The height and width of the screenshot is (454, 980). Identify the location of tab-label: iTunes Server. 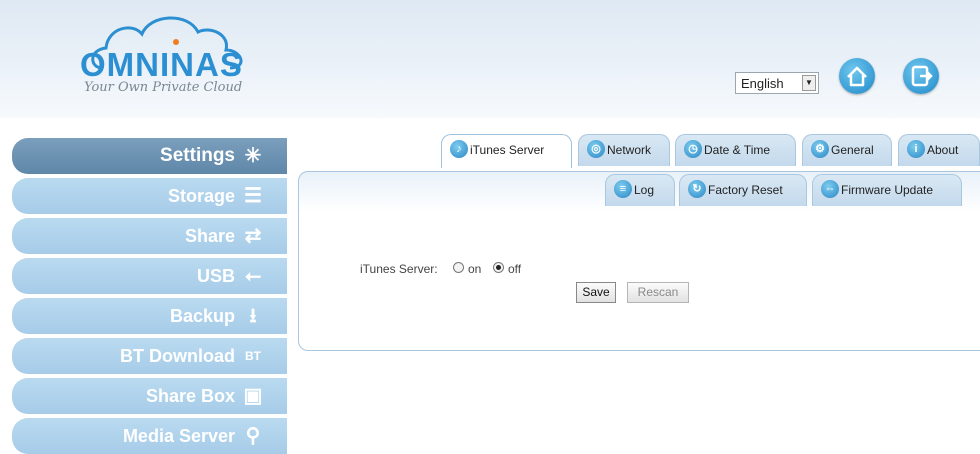
(507, 150).